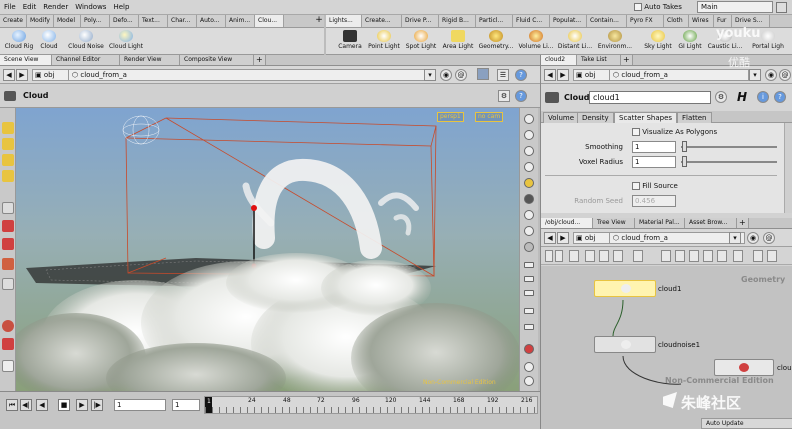 Image resolution: width=792 pixels, height=429 pixels. Describe the element at coordinates (8, 366) in the screenshot. I see `display-tool-icon` at that location.